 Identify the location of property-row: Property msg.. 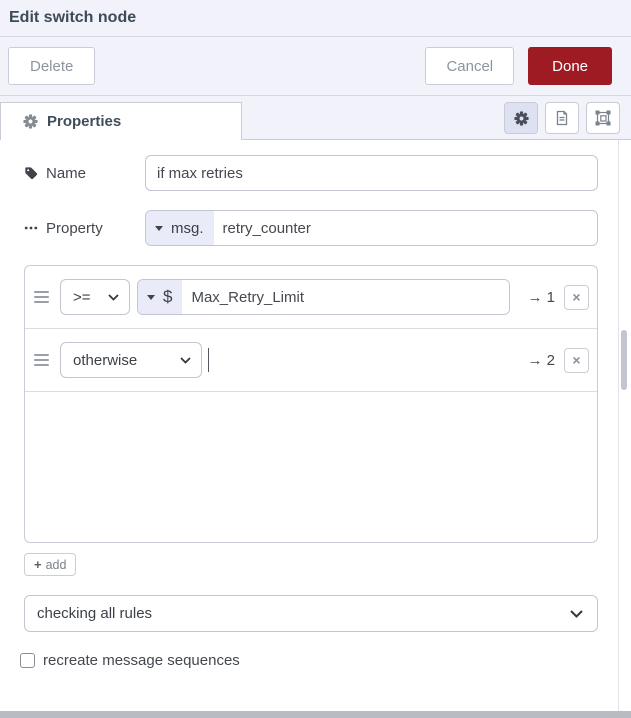
(311, 228).